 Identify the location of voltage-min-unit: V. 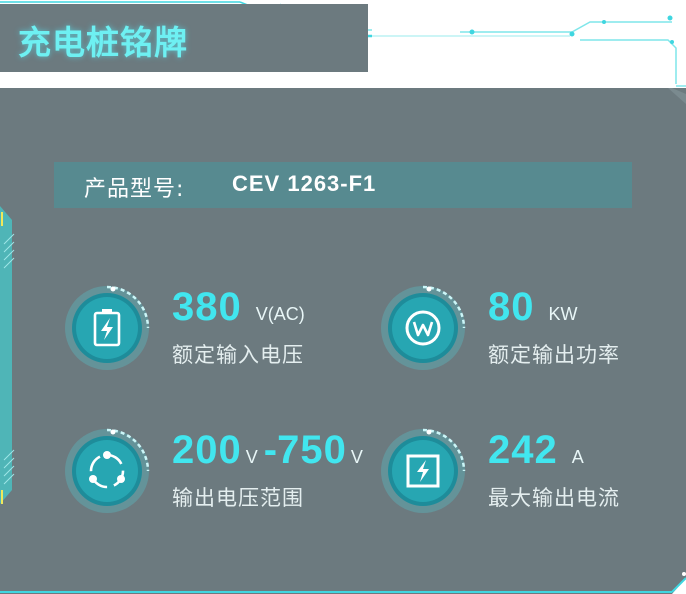
(251, 457).